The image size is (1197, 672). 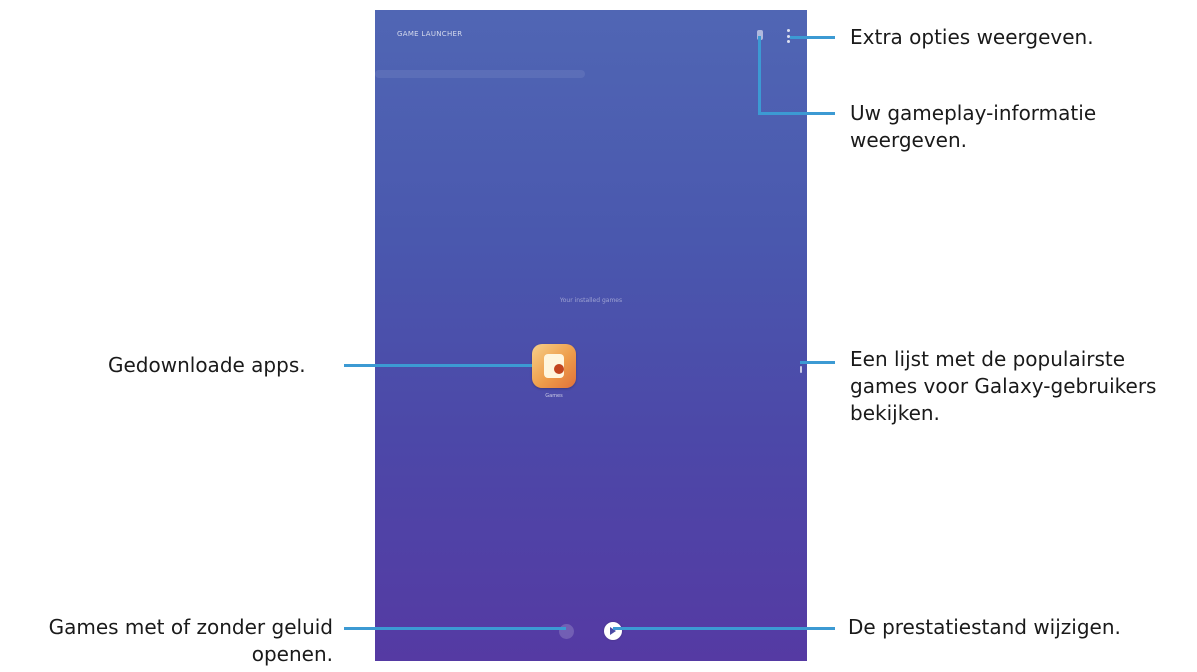 What do you see at coordinates (480, 74) in the screenshot?
I see `header-subtitle` at bounding box center [480, 74].